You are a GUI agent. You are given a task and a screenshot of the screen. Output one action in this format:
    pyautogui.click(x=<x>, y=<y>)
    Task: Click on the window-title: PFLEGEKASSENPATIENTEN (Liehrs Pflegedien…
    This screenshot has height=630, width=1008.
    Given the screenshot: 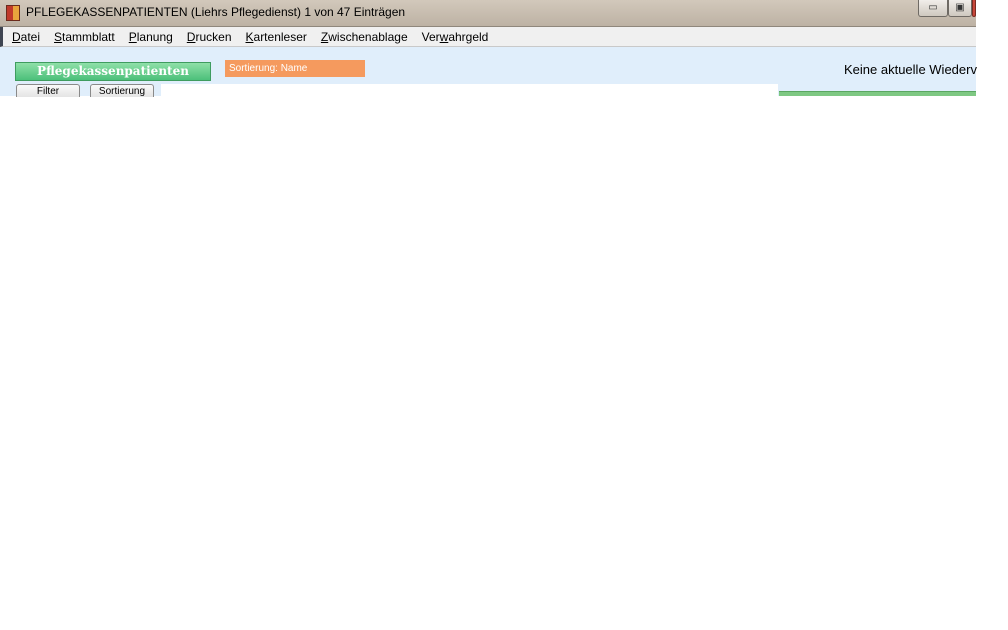 What is the action you would take?
    pyautogui.click(x=216, y=12)
    